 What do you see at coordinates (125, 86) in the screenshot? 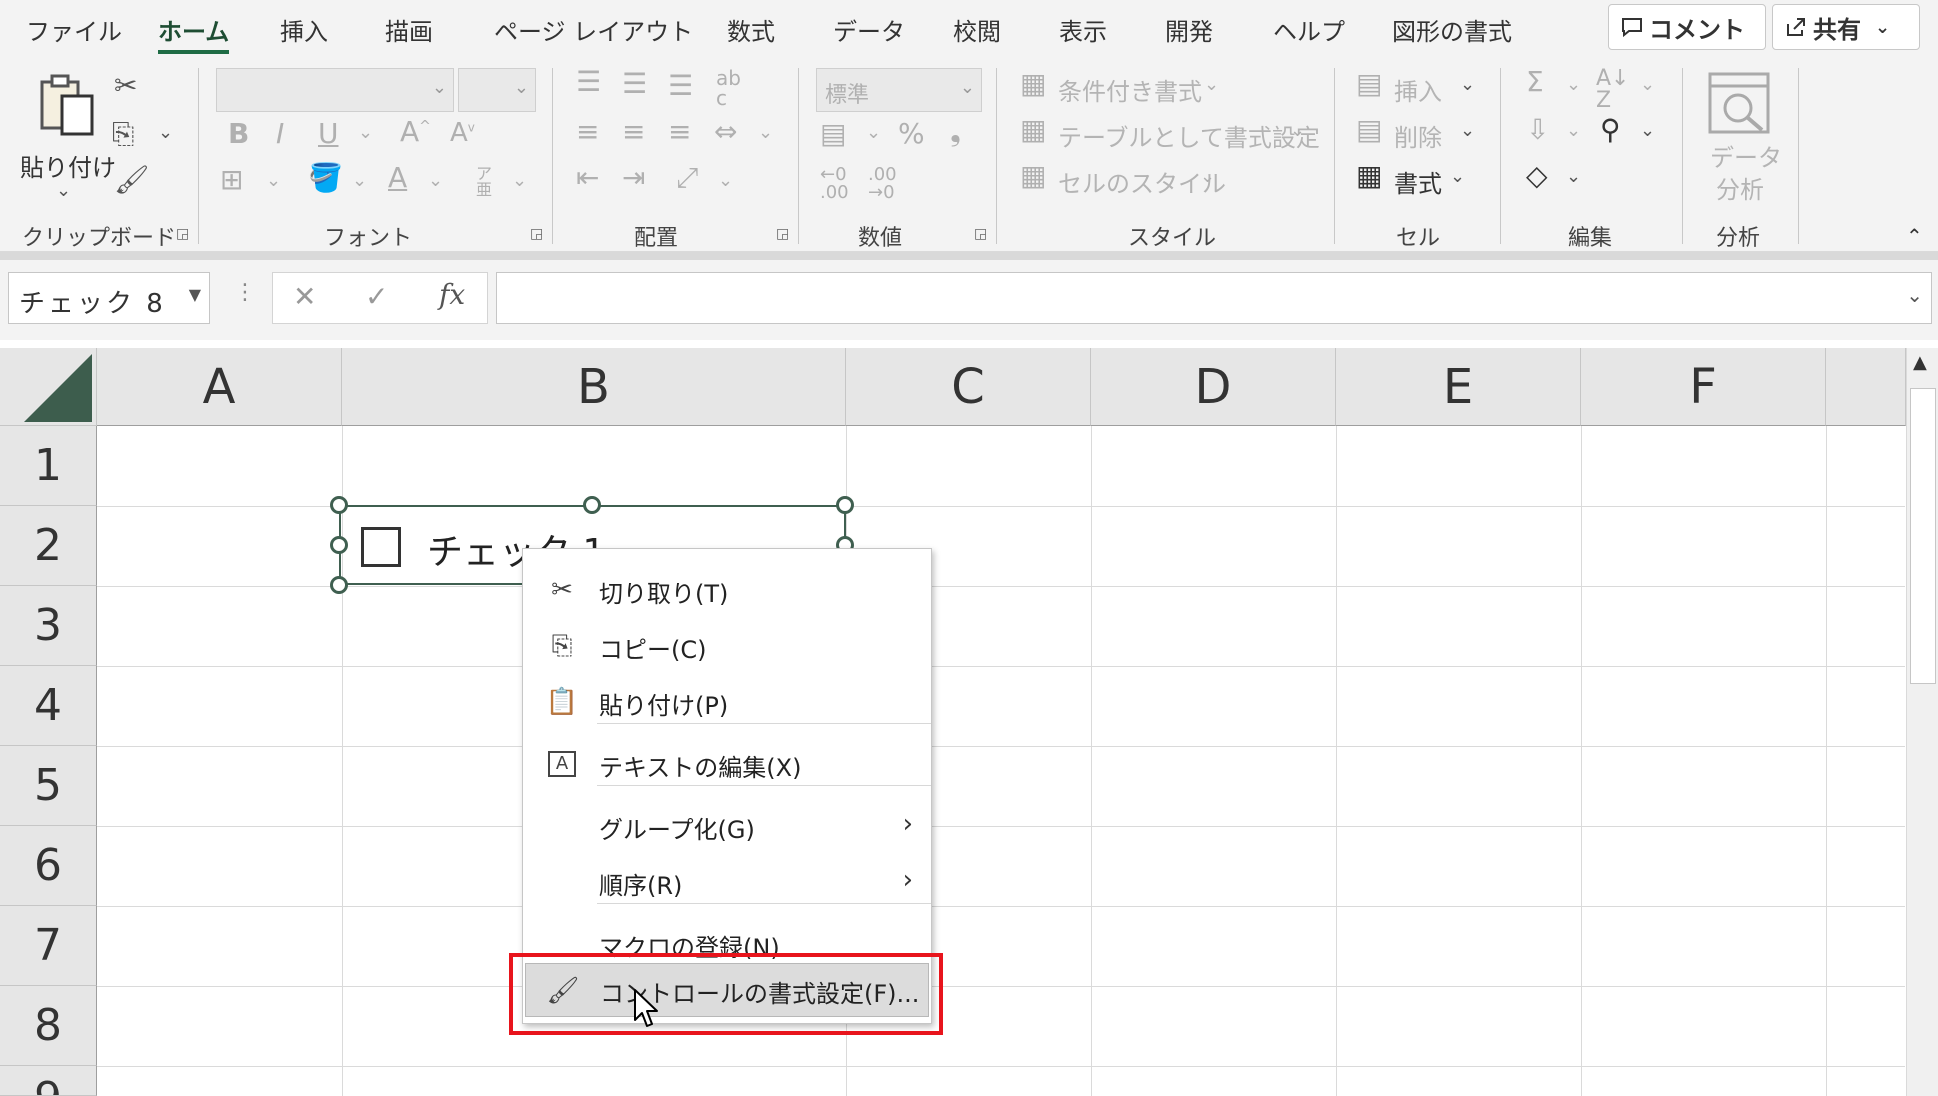
I see `cut-icon: ✂` at bounding box center [125, 86].